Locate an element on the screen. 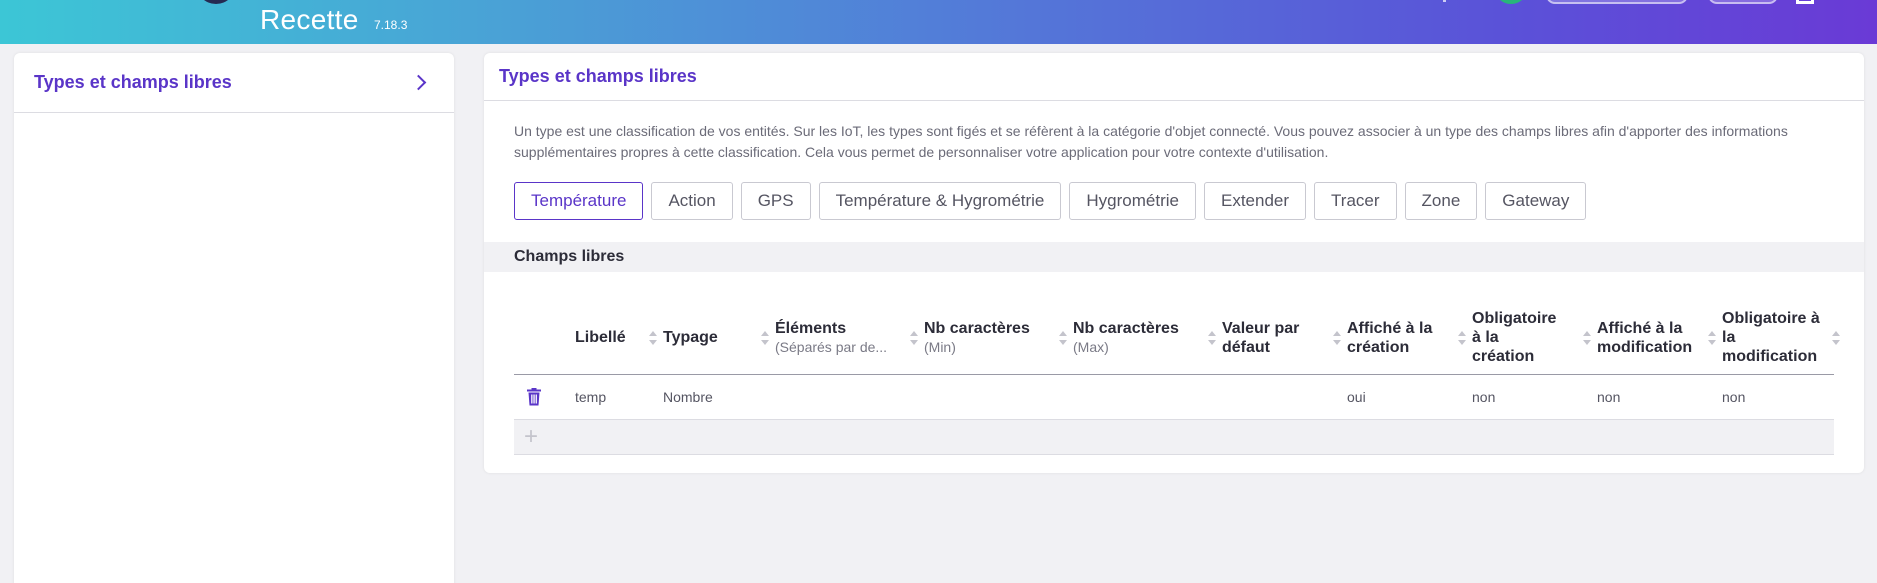 Image resolution: width=1877 pixels, height=583 pixels. section-title: Champs libres is located at coordinates (569, 256).